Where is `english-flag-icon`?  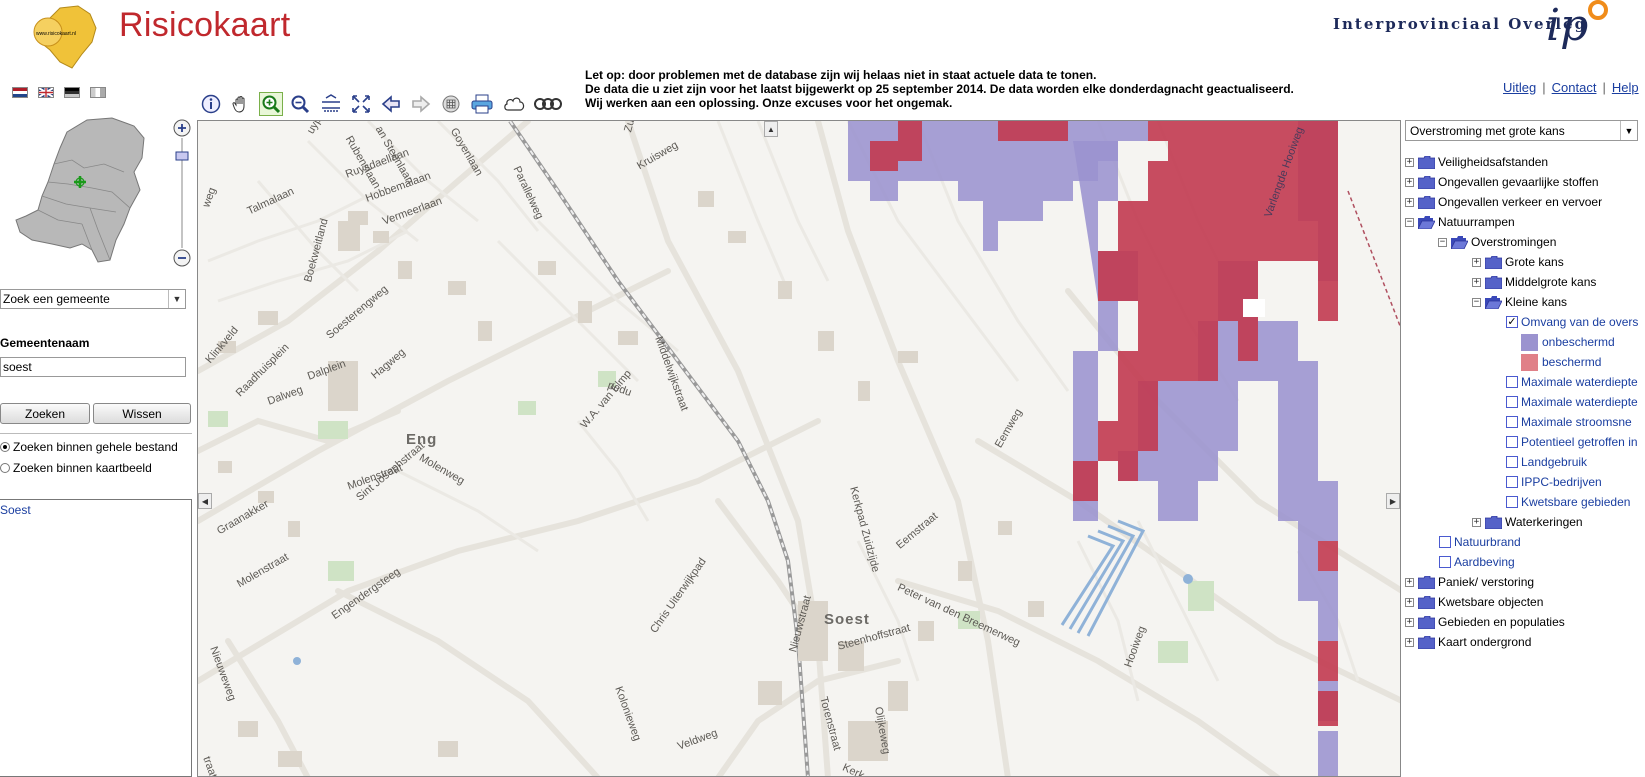
english-flag-icon is located at coordinates (46, 92).